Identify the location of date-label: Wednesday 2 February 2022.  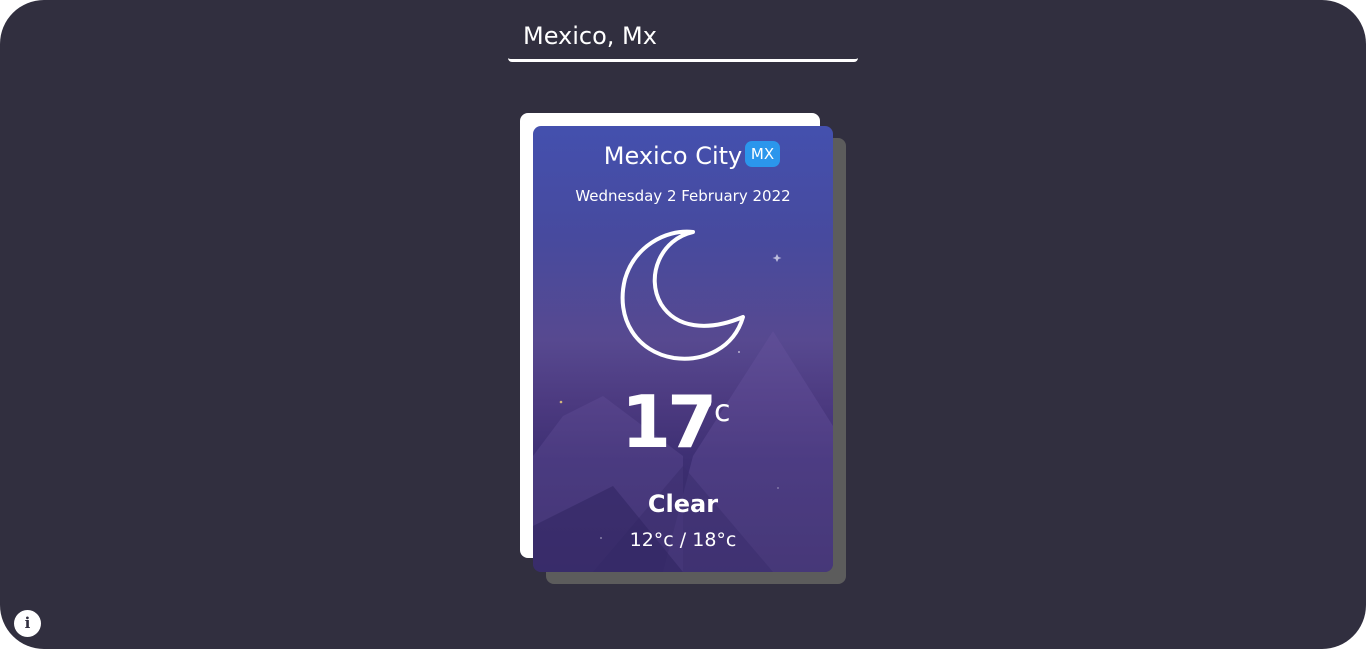
(683, 196).